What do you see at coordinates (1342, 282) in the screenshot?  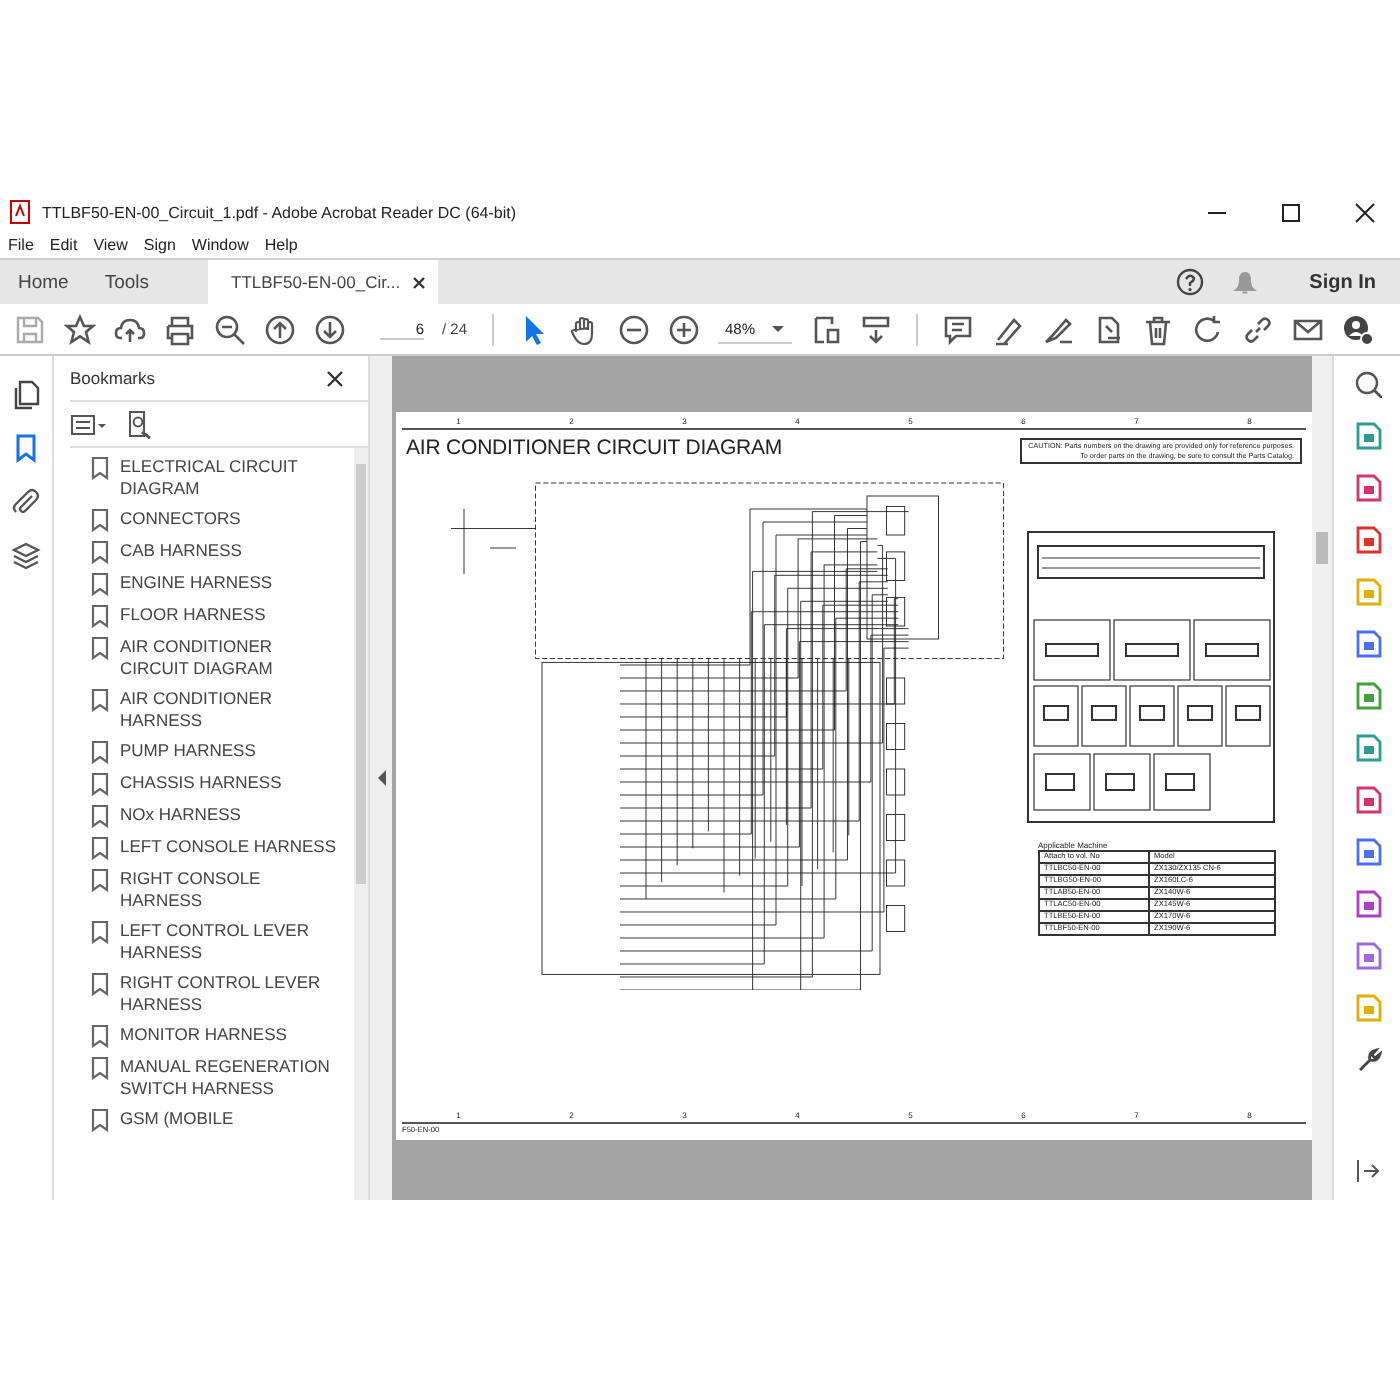 I see `sign-in-link: Sign In` at bounding box center [1342, 282].